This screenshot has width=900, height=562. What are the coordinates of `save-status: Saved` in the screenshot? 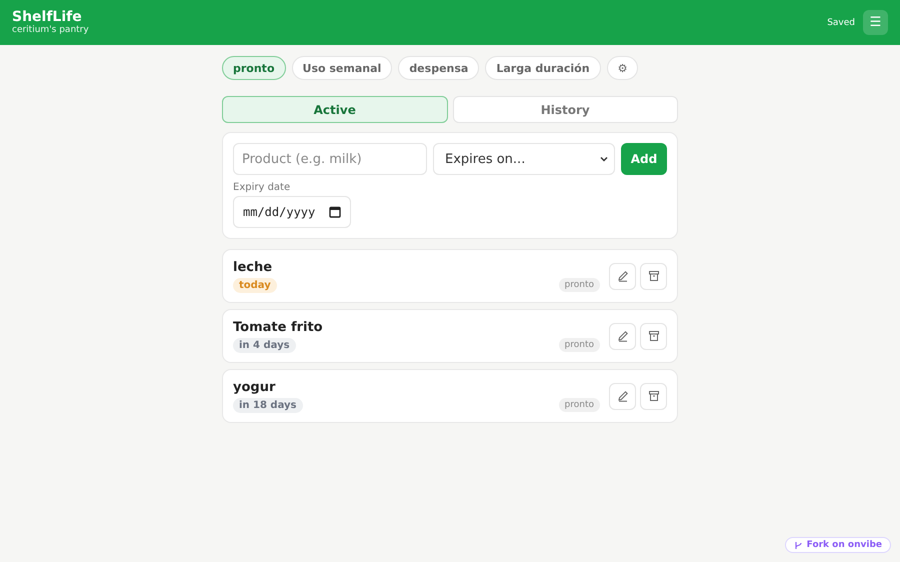 It's located at (841, 23).